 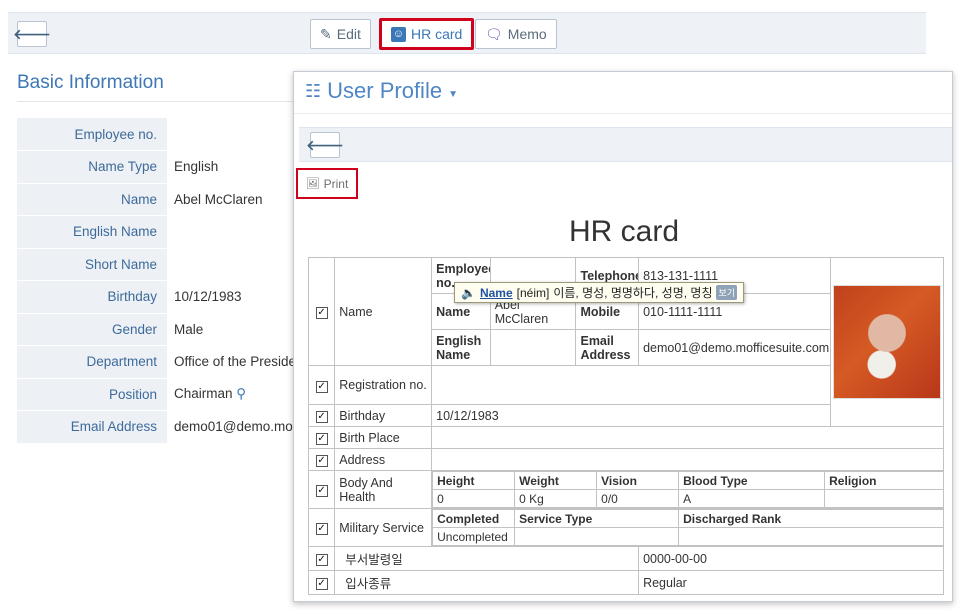 I want to click on photo-cell, so click(x=887, y=342).